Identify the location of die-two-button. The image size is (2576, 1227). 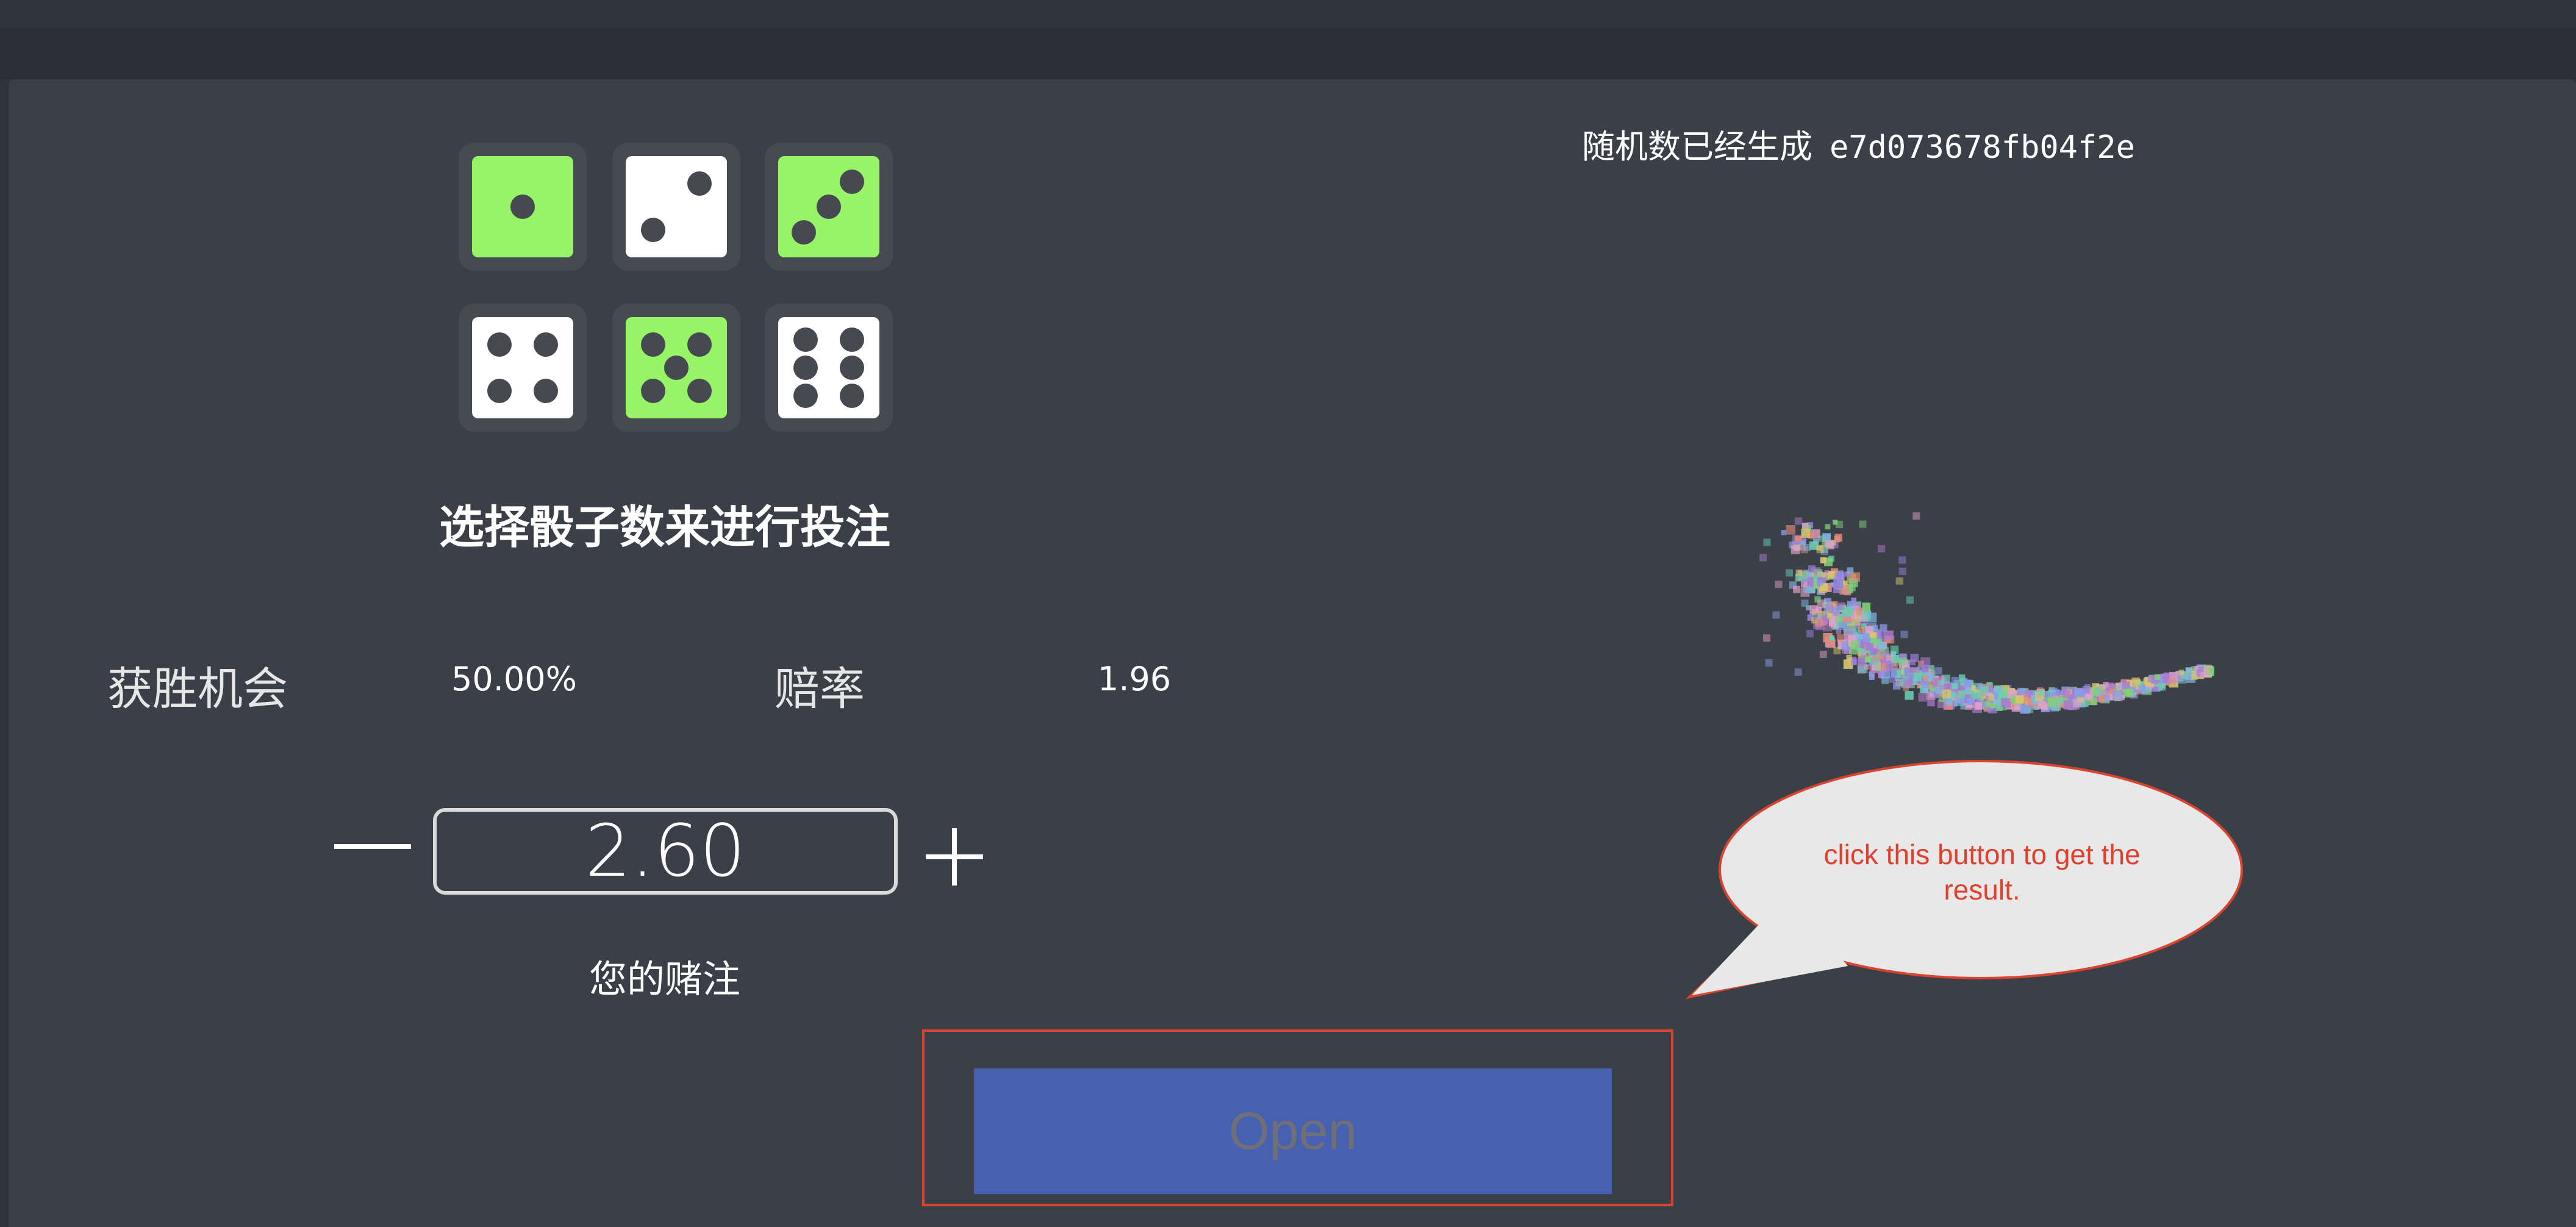
(676, 207).